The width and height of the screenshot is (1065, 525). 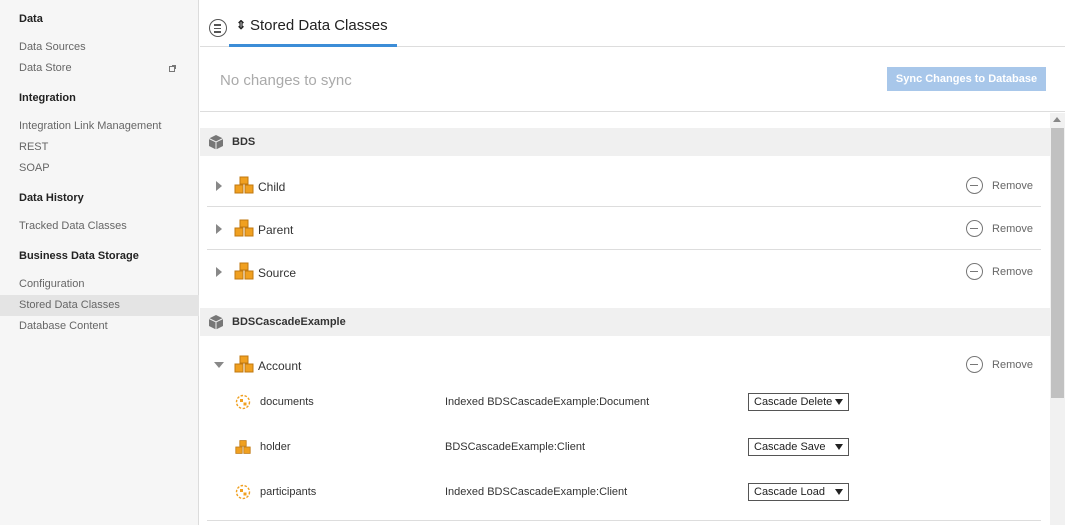 What do you see at coordinates (31, 19) in the screenshot?
I see `sidebar-heading-data: Data` at bounding box center [31, 19].